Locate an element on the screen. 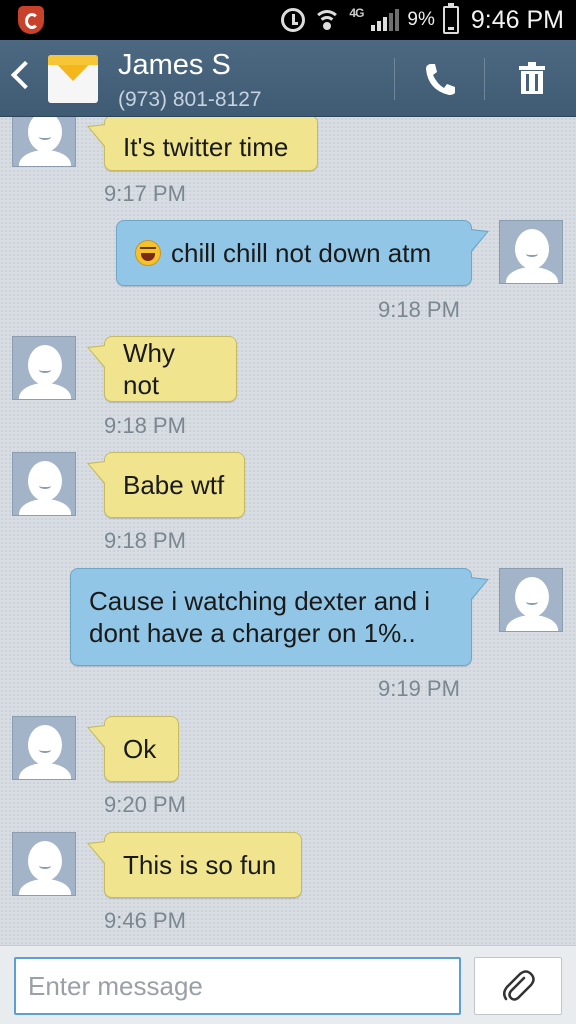 The width and height of the screenshot is (576, 1024). trash-icon is located at coordinates (532, 78).